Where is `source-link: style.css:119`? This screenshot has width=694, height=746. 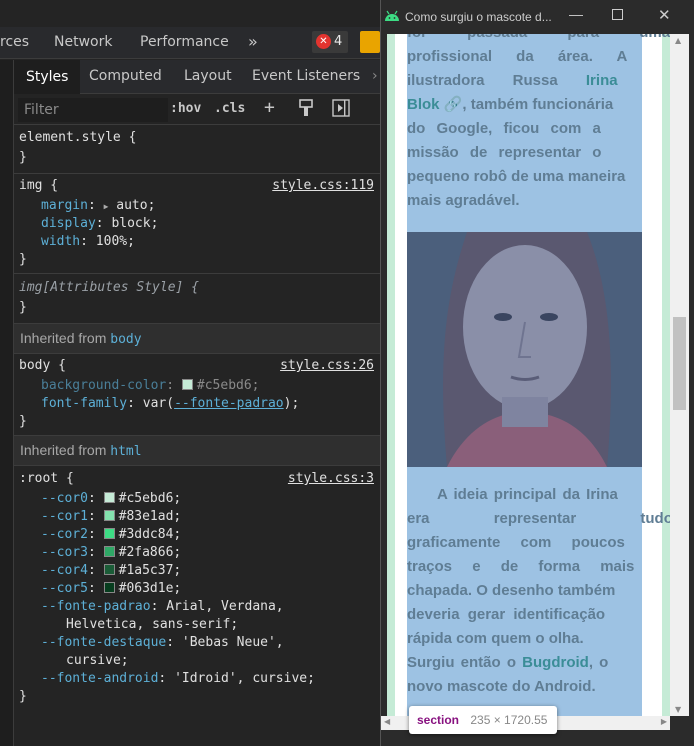 source-link: style.css:119 is located at coordinates (323, 185).